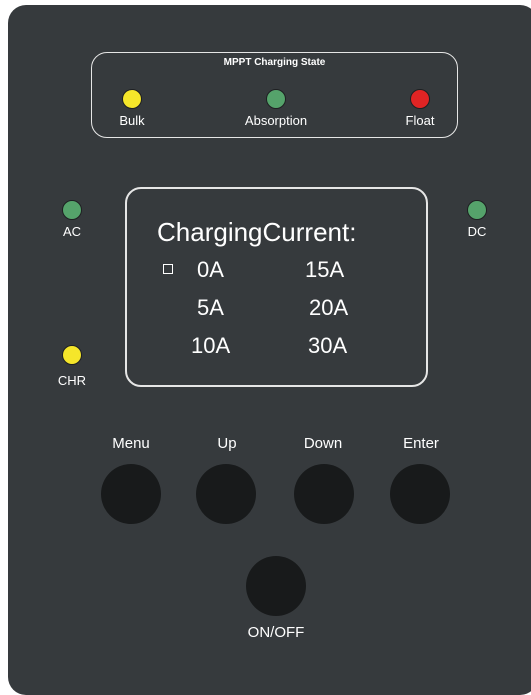 This screenshot has height=695, width=531. I want to click on display-title: ChargingCurrent:, so click(257, 232).